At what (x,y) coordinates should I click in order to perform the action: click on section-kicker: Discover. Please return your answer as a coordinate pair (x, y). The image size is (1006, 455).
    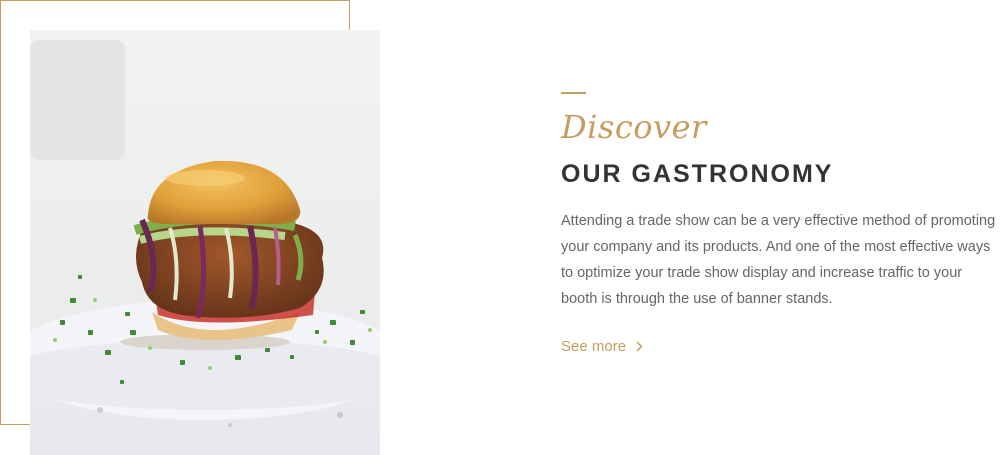
    Looking at the image, I should click on (634, 127).